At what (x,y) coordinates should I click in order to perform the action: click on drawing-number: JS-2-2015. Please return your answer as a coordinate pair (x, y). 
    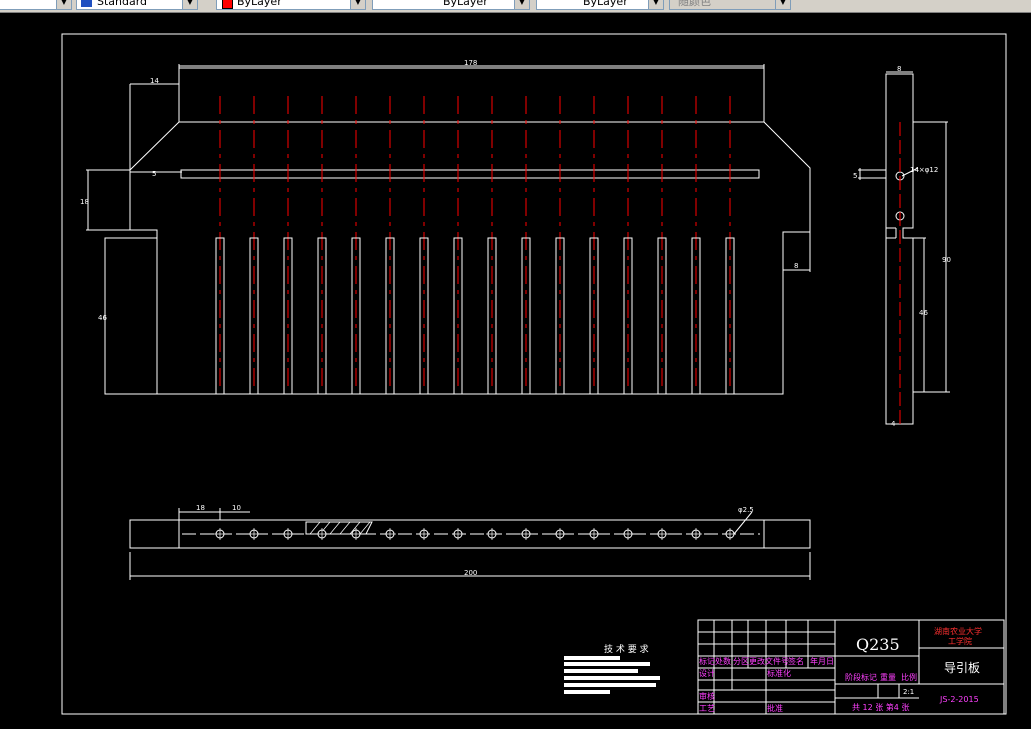
    Looking at the image, I should click on (959, 699).